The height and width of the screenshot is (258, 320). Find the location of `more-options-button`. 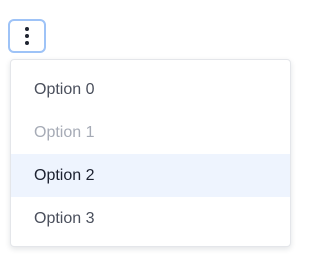

more-options-button is located at coordinates (27, 36).